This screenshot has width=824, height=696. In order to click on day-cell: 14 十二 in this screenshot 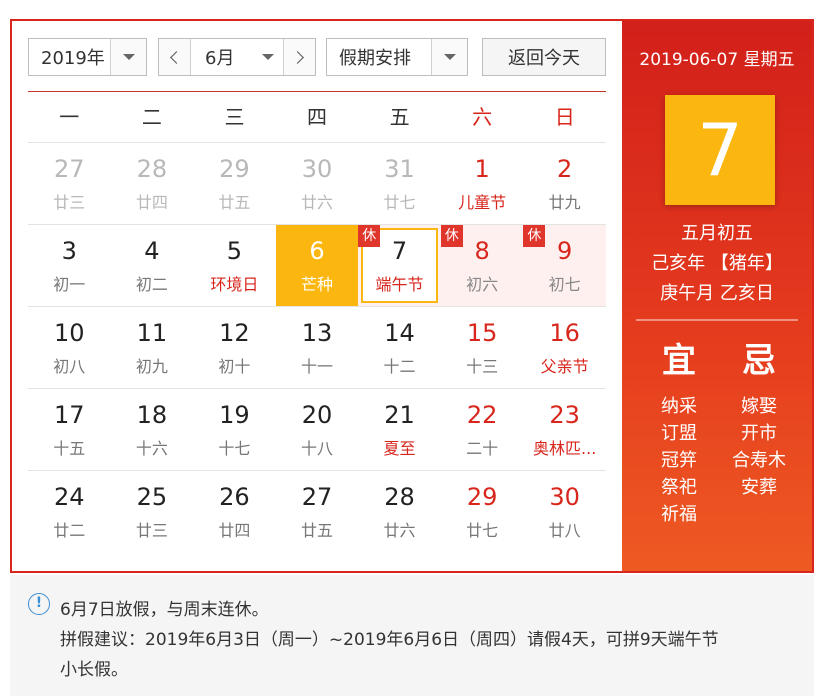, I will do `click(399, 347)`.